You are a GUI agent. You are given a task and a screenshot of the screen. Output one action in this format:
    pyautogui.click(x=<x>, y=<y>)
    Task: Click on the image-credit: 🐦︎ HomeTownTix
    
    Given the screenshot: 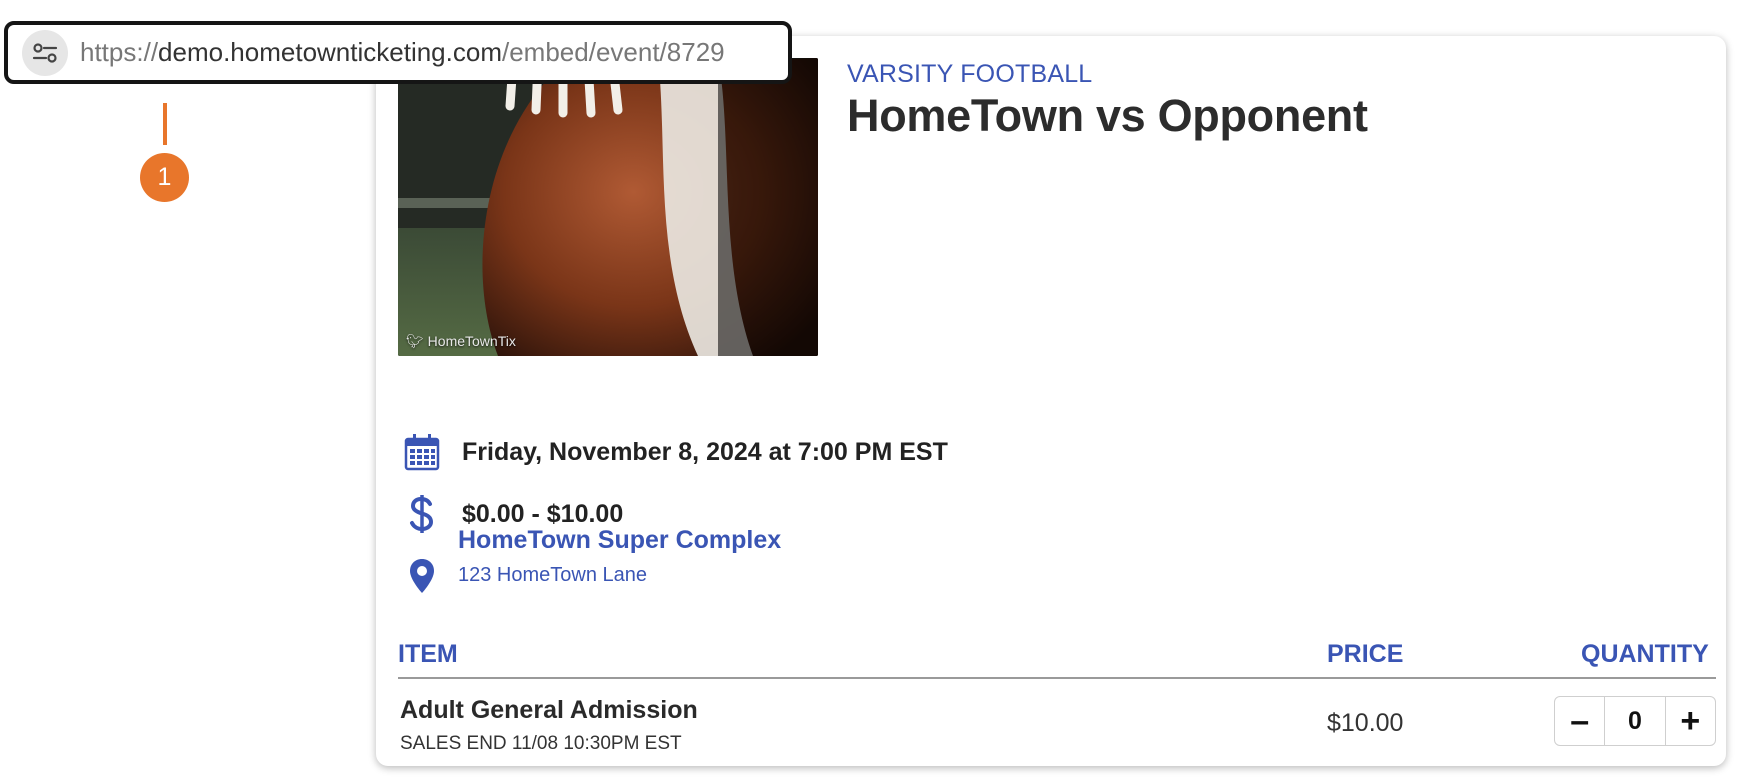 What is the action you would take?
    pyautogui.click(x=461, y=341)
    